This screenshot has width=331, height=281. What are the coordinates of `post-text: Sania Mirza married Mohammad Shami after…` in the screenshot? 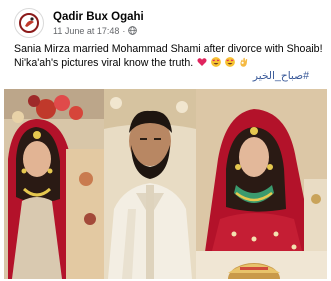 It's located at (170, 56).